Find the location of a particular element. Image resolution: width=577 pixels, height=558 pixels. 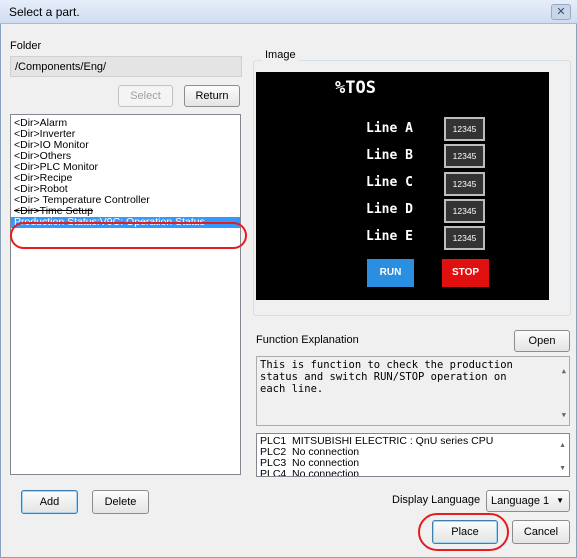

line-label: Line A is located at coordinates (389, 128).